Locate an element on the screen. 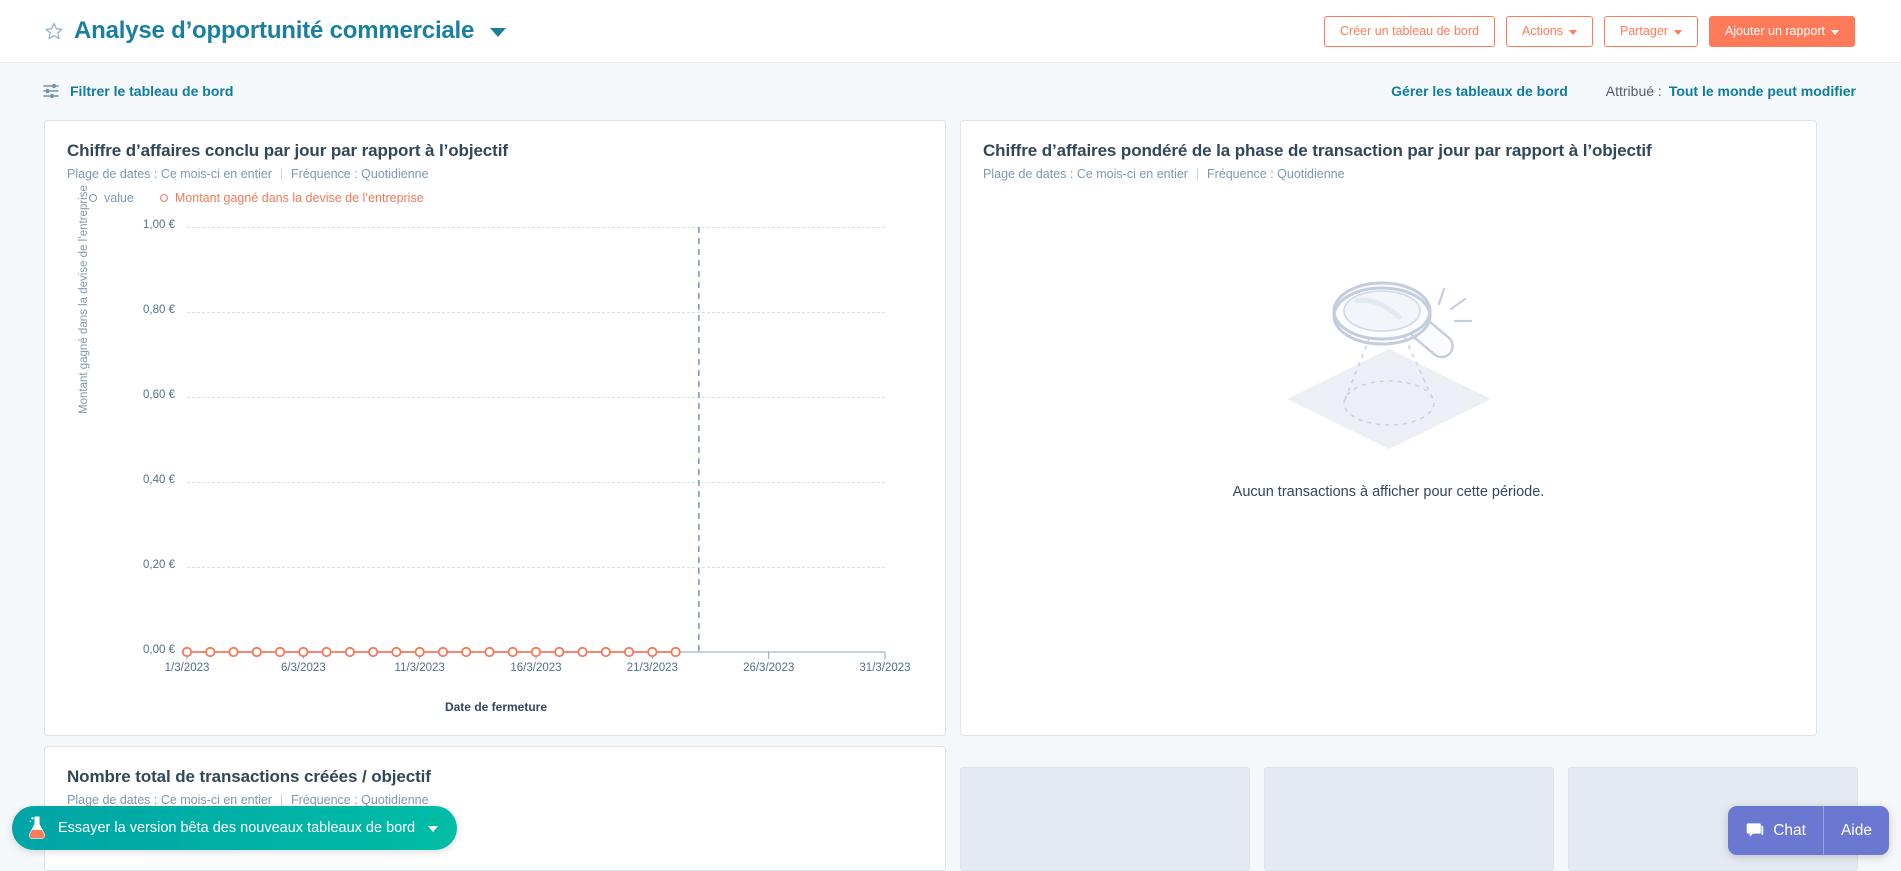  add-report-button: Ajouter un rapport is located at coordinates (1781, 31).